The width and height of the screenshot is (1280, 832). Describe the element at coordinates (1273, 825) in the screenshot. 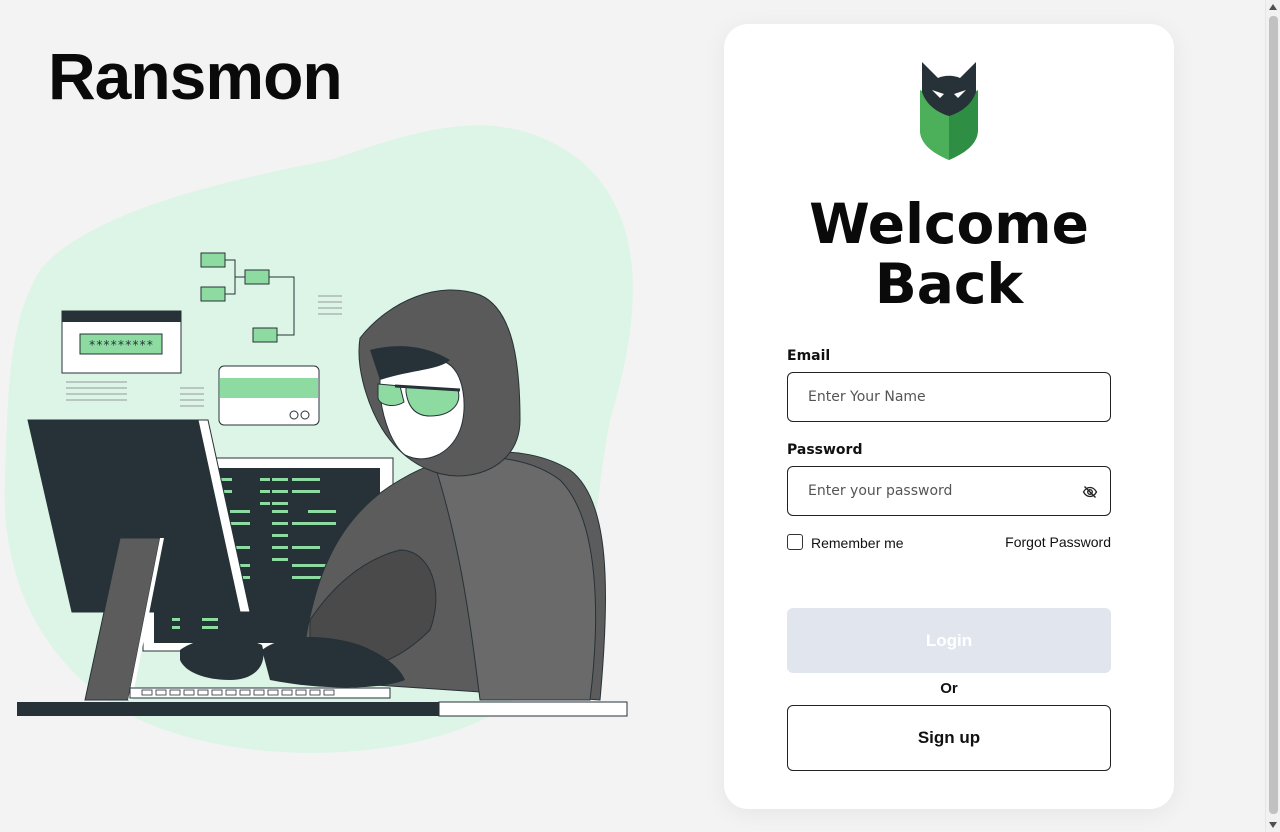

I see `scroll-down-icon` at that location.